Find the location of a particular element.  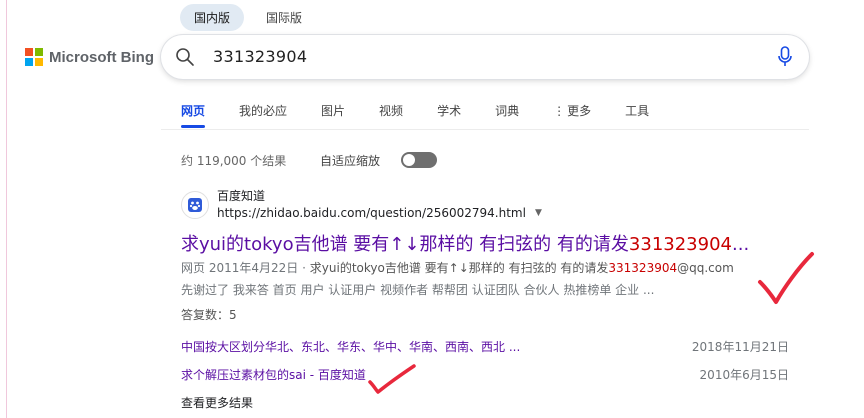

snippet-highlight: 331323904 is located at coordinates (643, 268).